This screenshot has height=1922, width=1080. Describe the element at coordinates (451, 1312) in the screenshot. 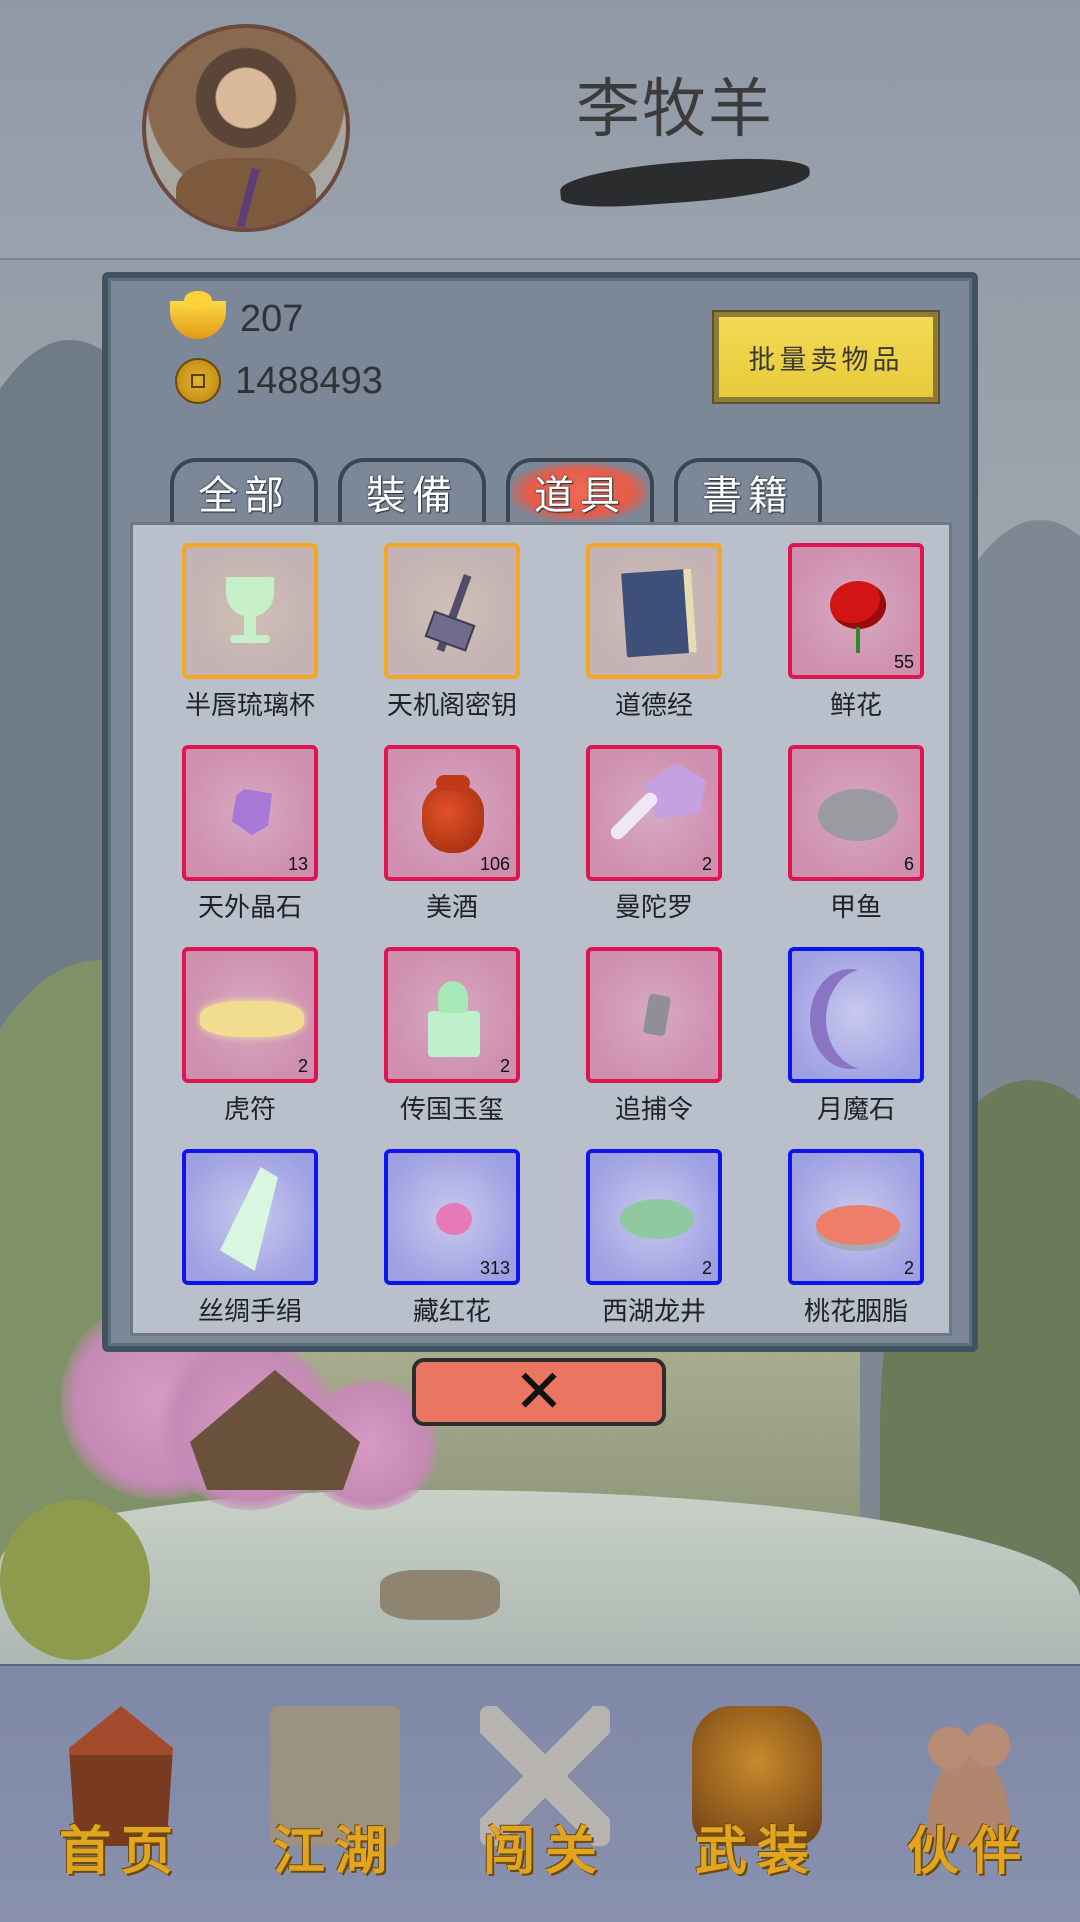

I see `item-name: 藏红花` at that location.